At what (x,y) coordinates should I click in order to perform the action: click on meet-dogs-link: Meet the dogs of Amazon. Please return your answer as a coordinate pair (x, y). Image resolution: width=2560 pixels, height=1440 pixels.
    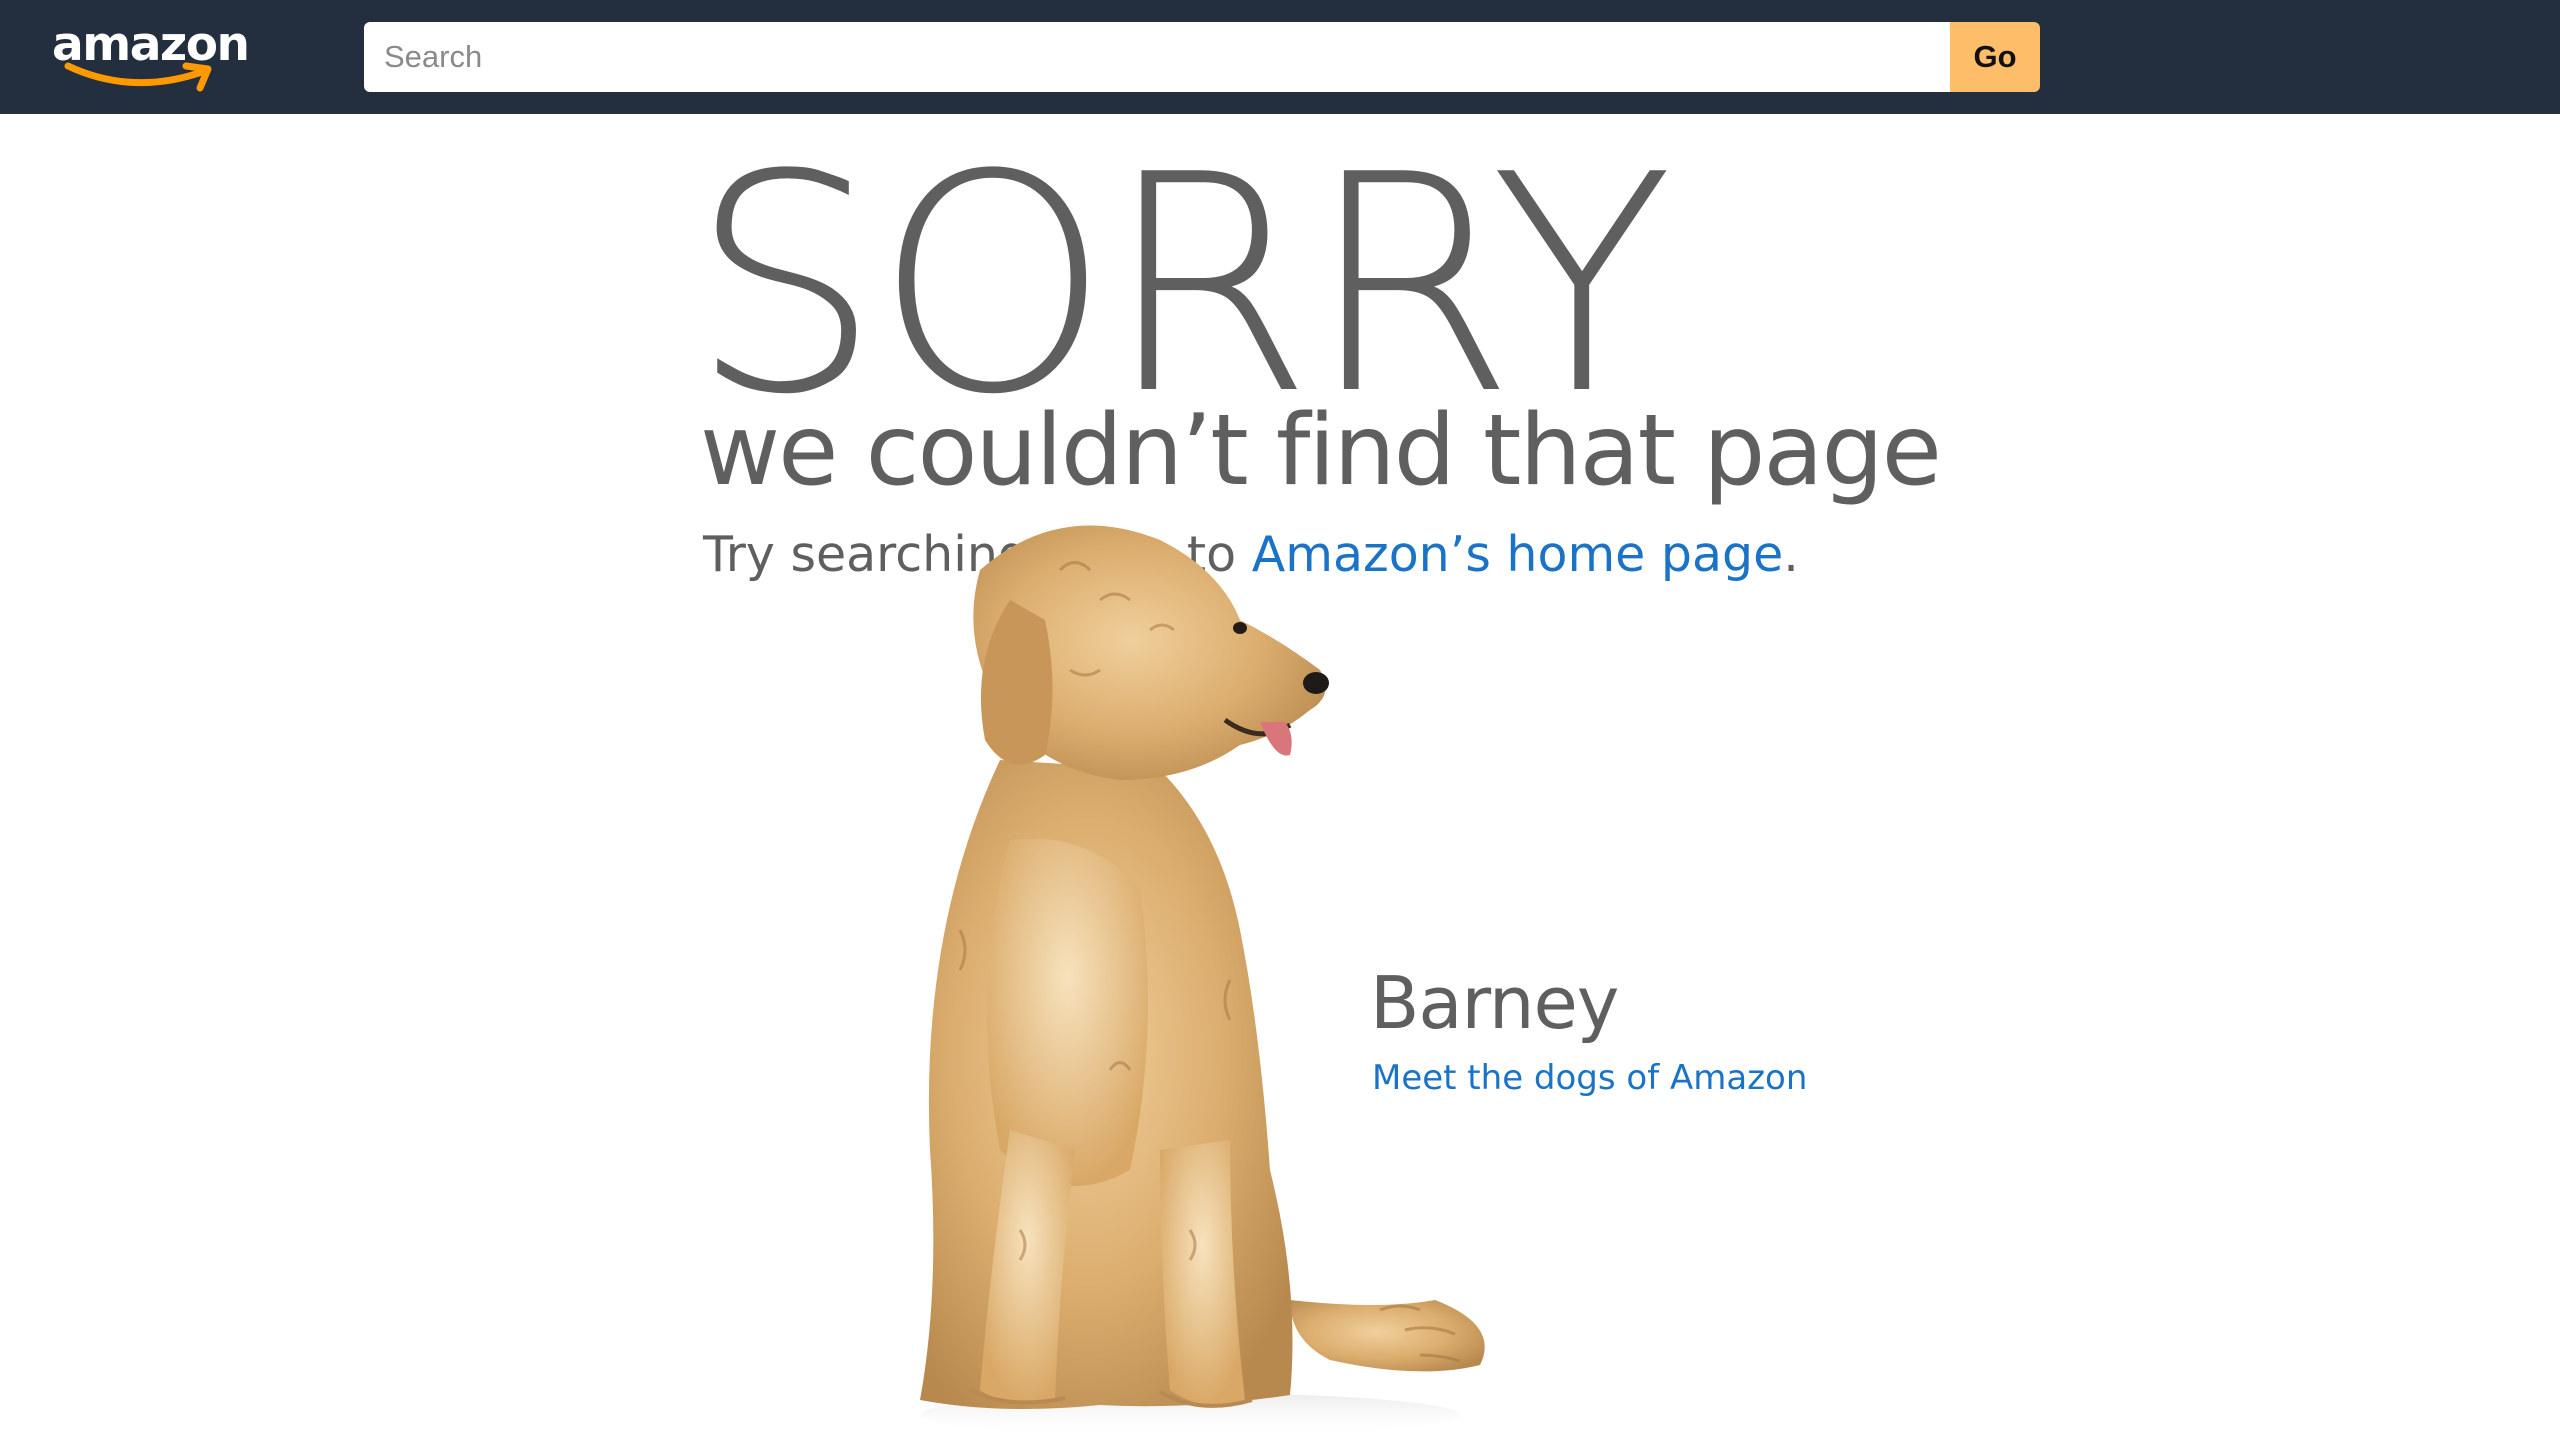
    Looking at the image, I should click on (1589, 1078).